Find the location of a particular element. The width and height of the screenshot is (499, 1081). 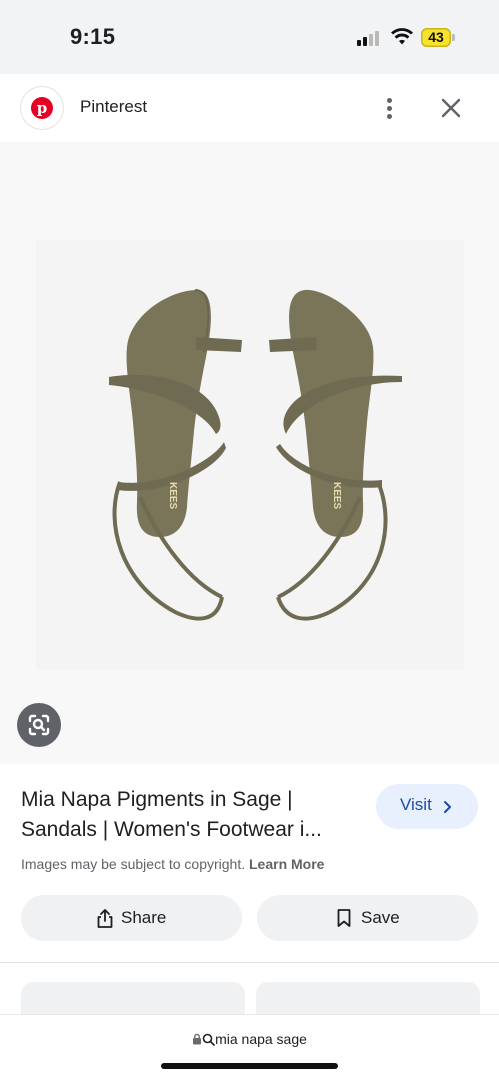

search-query: mia napa sage is located at coordinates (261, 1039).